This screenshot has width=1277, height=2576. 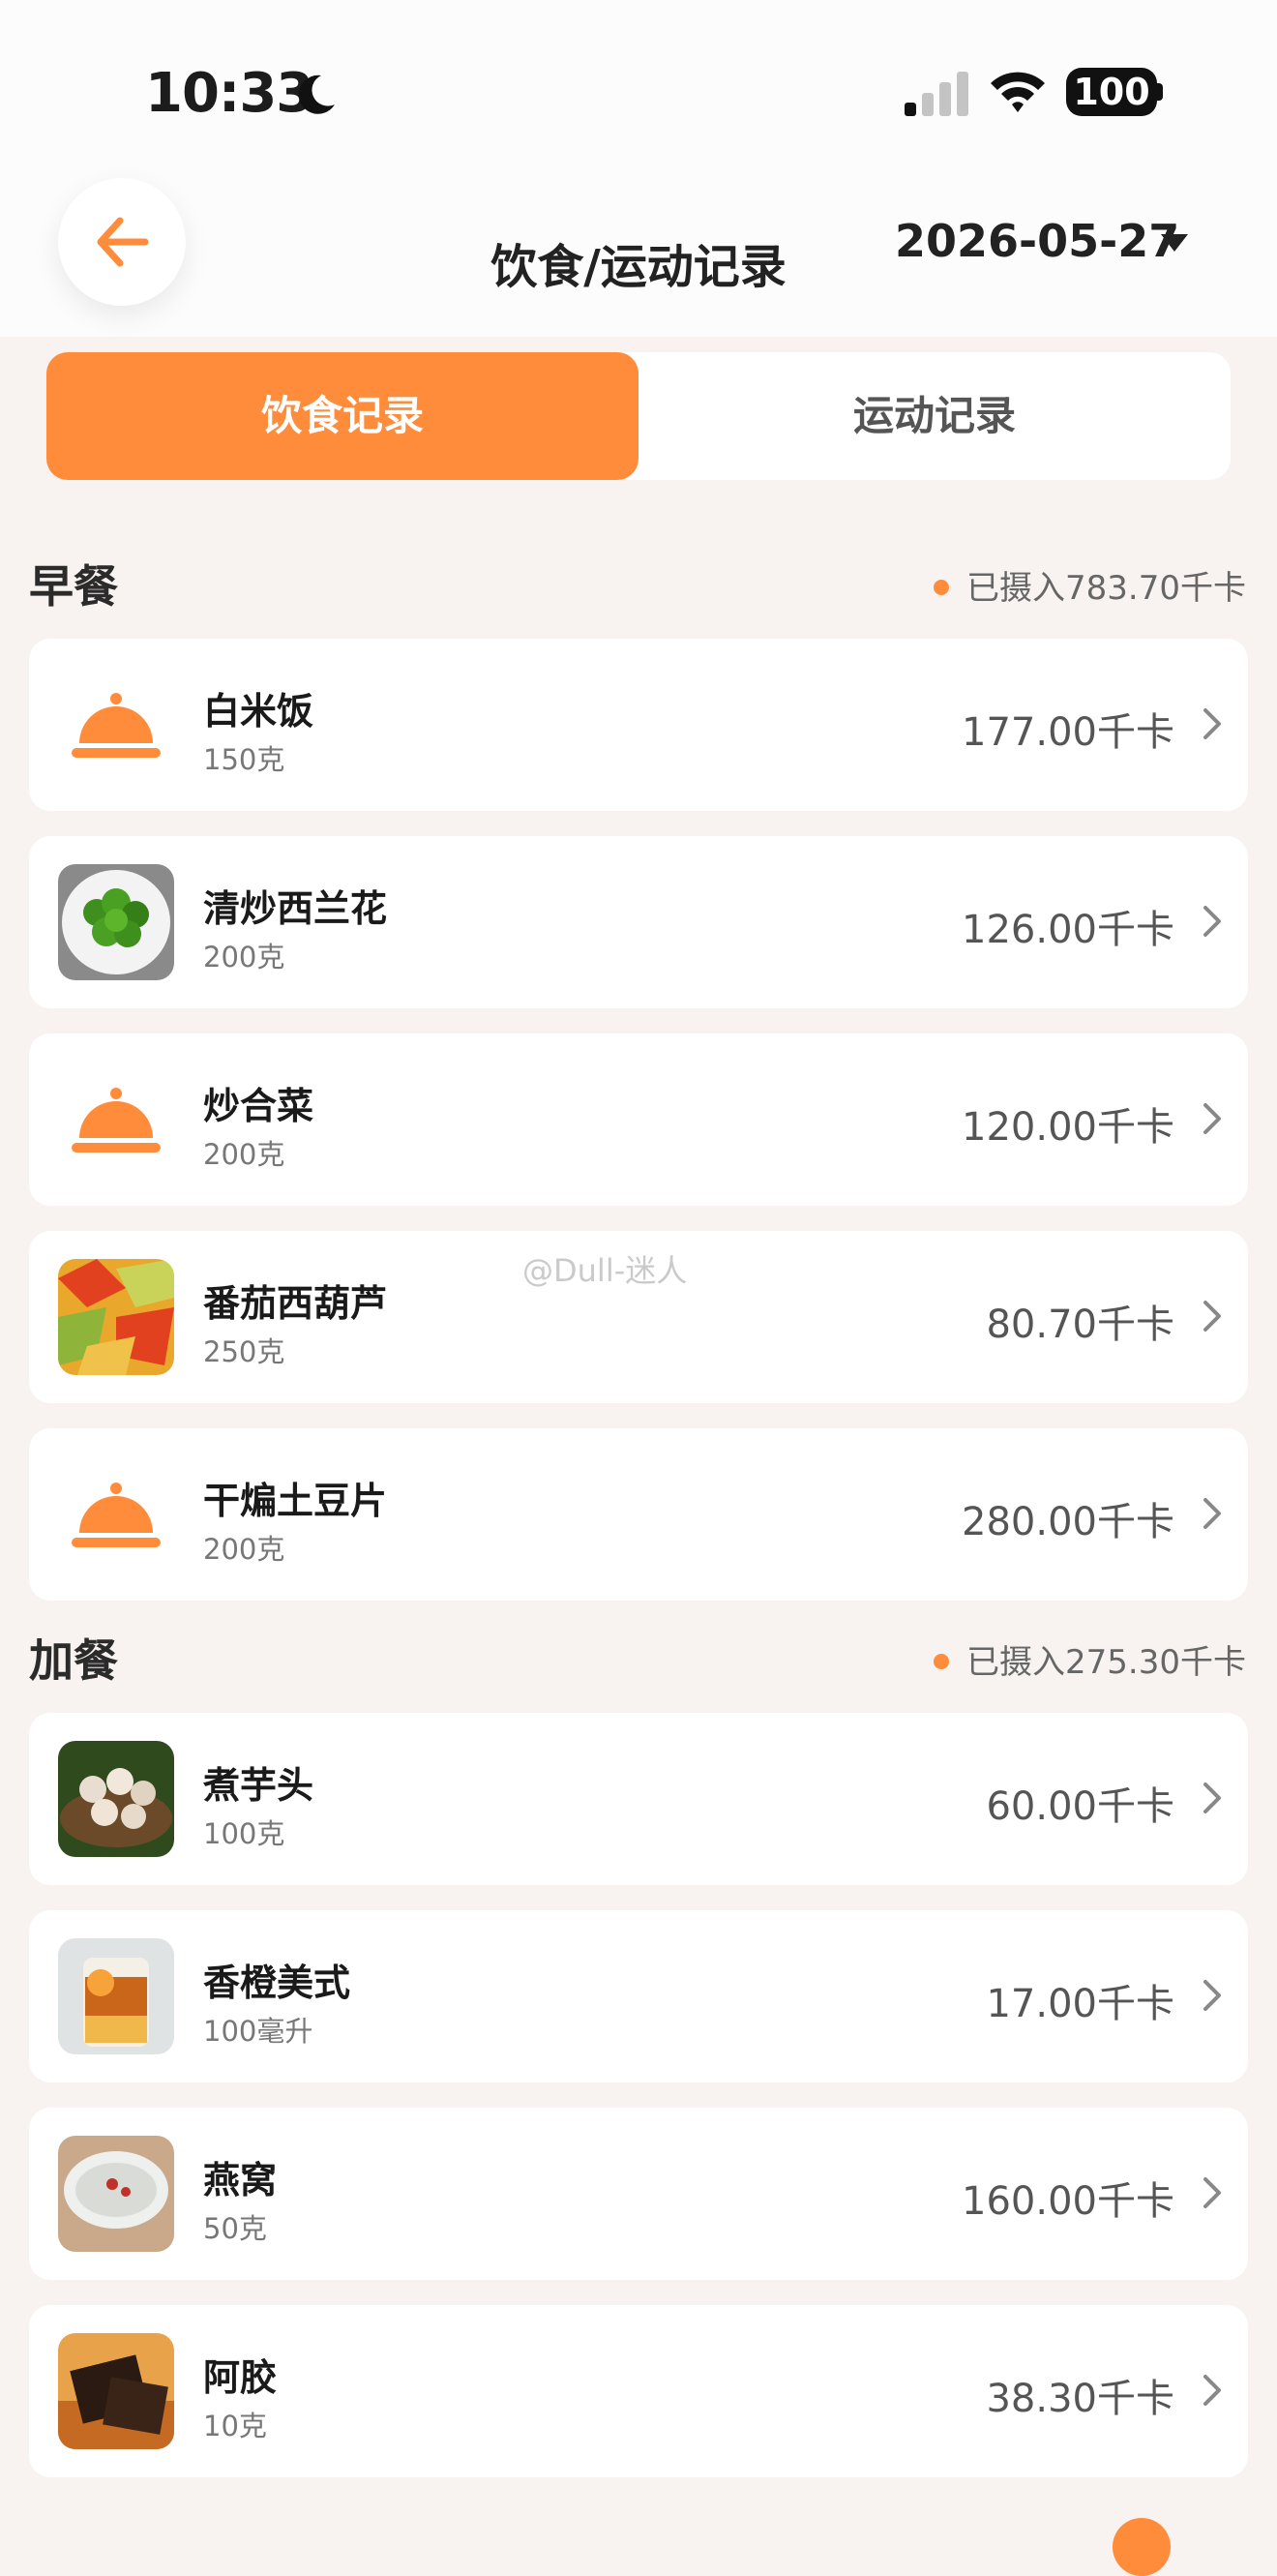 What do you see at coordinates (258, 1106) in the screenshot?
I see `food-name: 炒合菜` at bounding box center [258, 1106].